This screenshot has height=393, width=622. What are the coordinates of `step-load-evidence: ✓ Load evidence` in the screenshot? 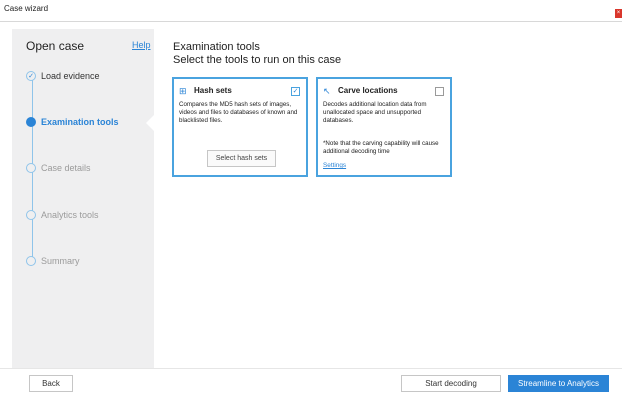 It's located at (63, 76).